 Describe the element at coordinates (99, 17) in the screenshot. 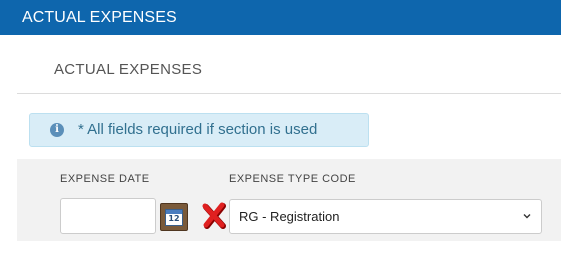

I see `header-title: ACTUAL EXPENSES` at that location.